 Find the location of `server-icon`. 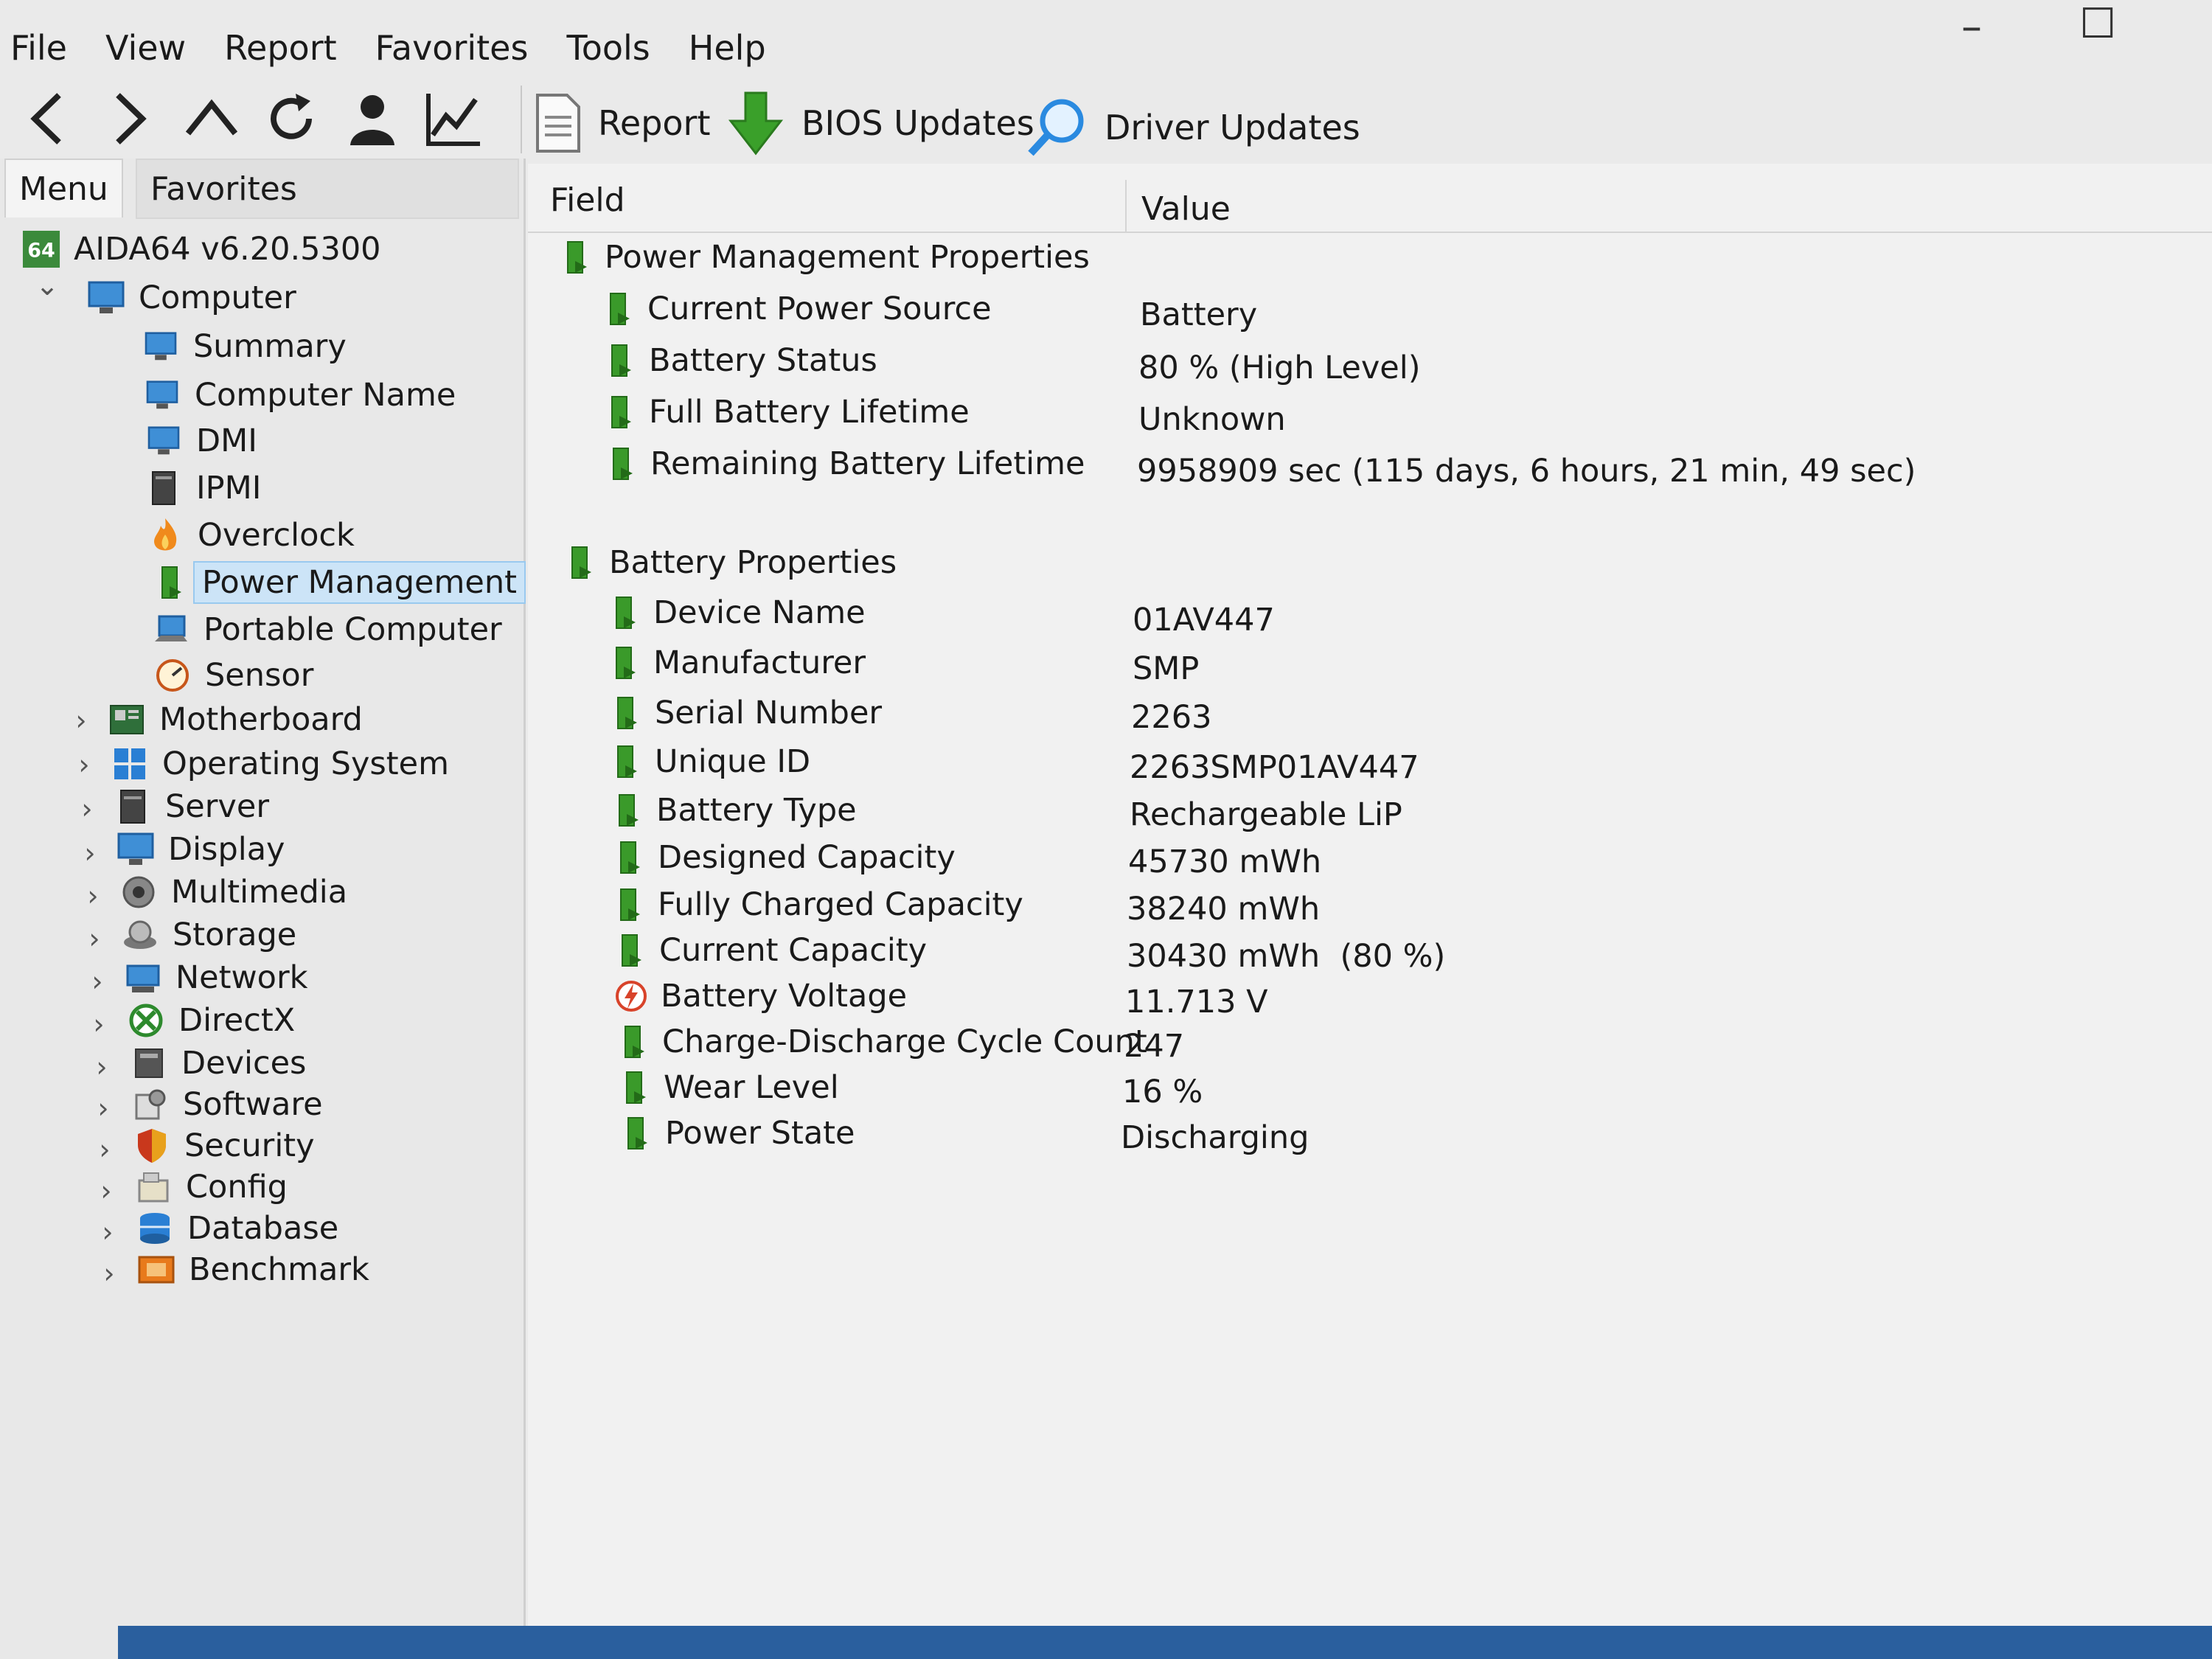

server-icon is located at coordinates (133, 806).